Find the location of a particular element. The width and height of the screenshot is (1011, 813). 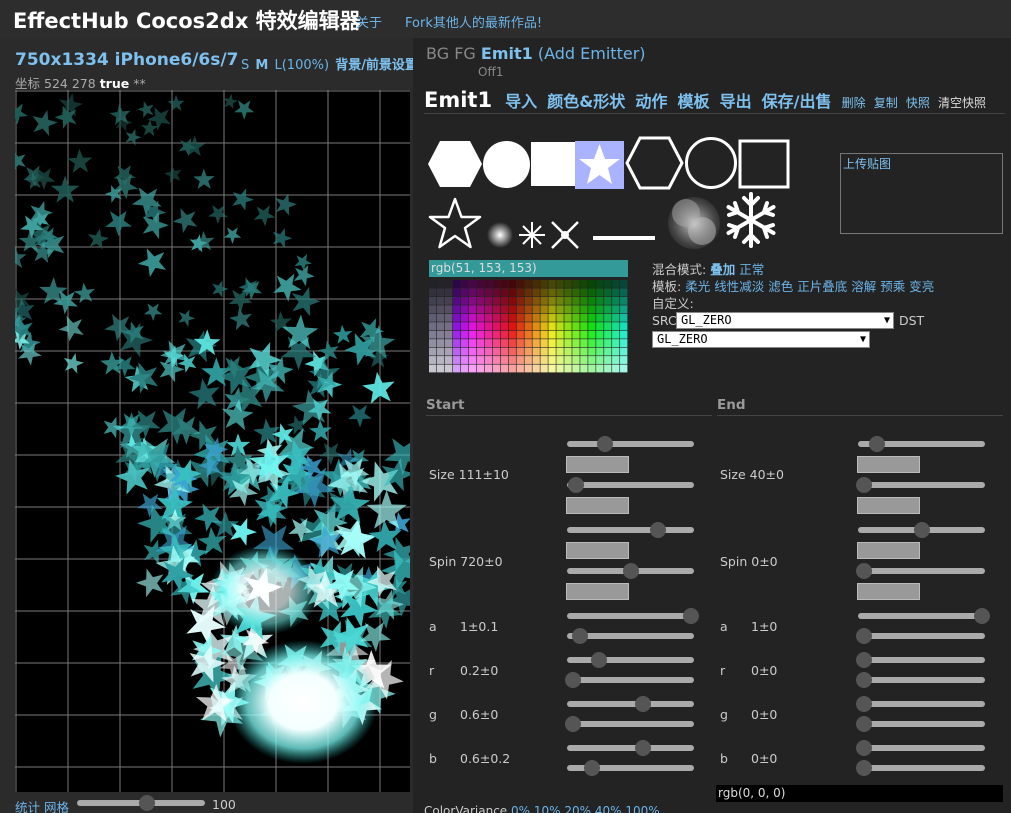

delete-link: 删除 is located at coordinates (854, 102).